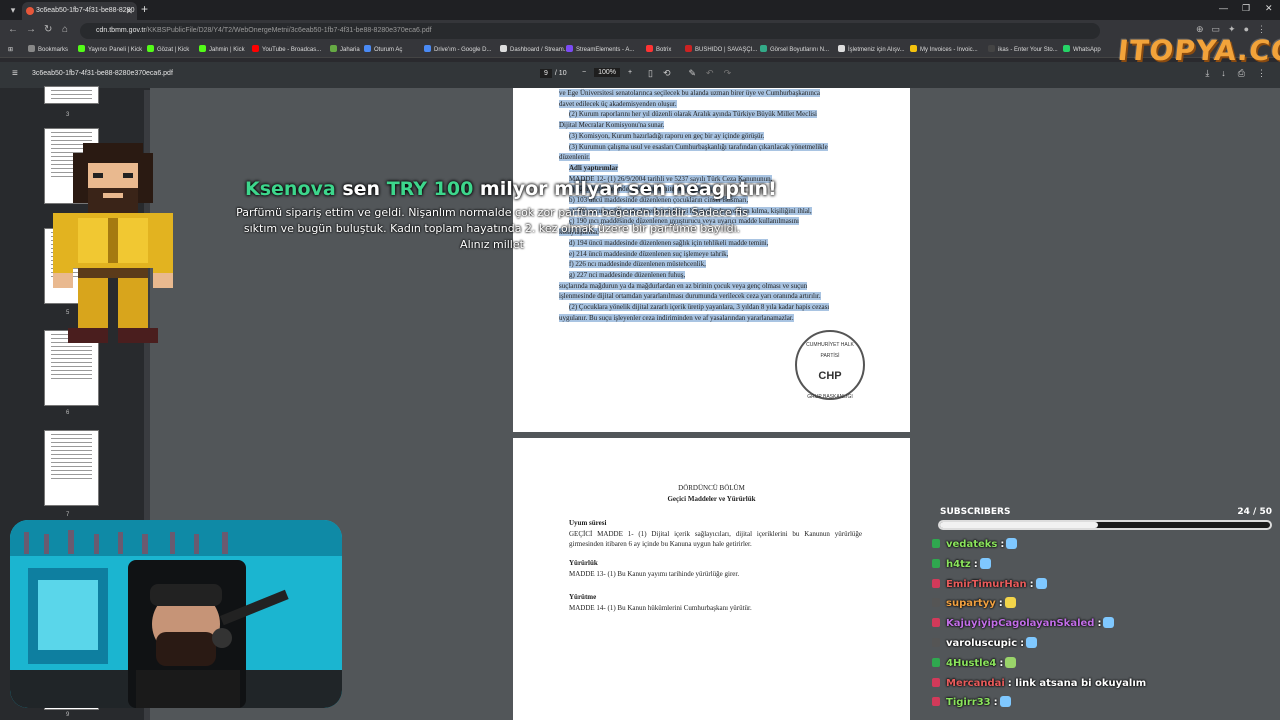  I want to click on home-icon: ⌂, so click(65, 29).